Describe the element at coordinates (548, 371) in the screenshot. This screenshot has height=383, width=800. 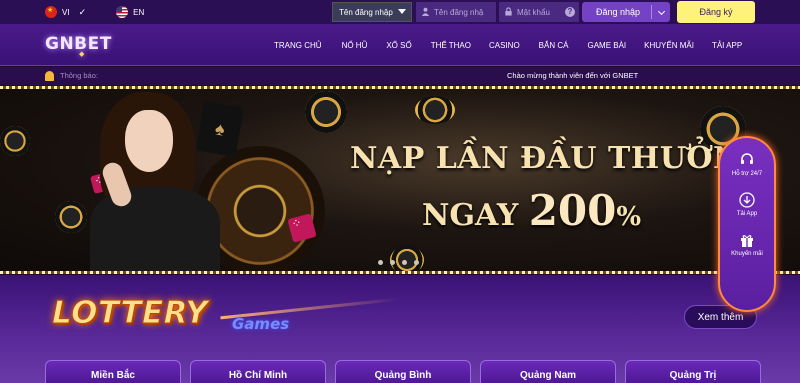
I see `tab-quang-nam: Quảng Nam` at that location.